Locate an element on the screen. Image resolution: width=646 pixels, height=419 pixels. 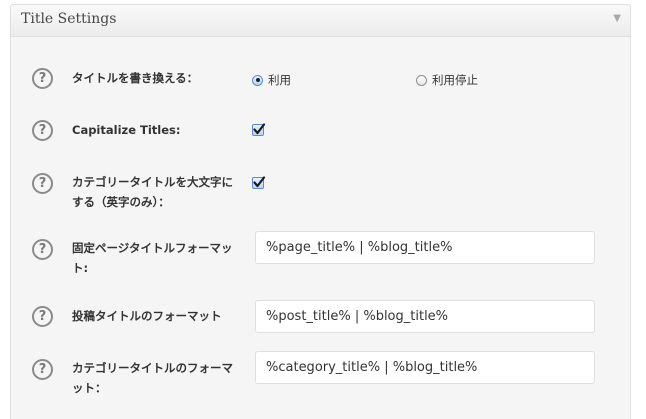
radio-option-disable: 利用停止 is located at coordinates (447, 80).